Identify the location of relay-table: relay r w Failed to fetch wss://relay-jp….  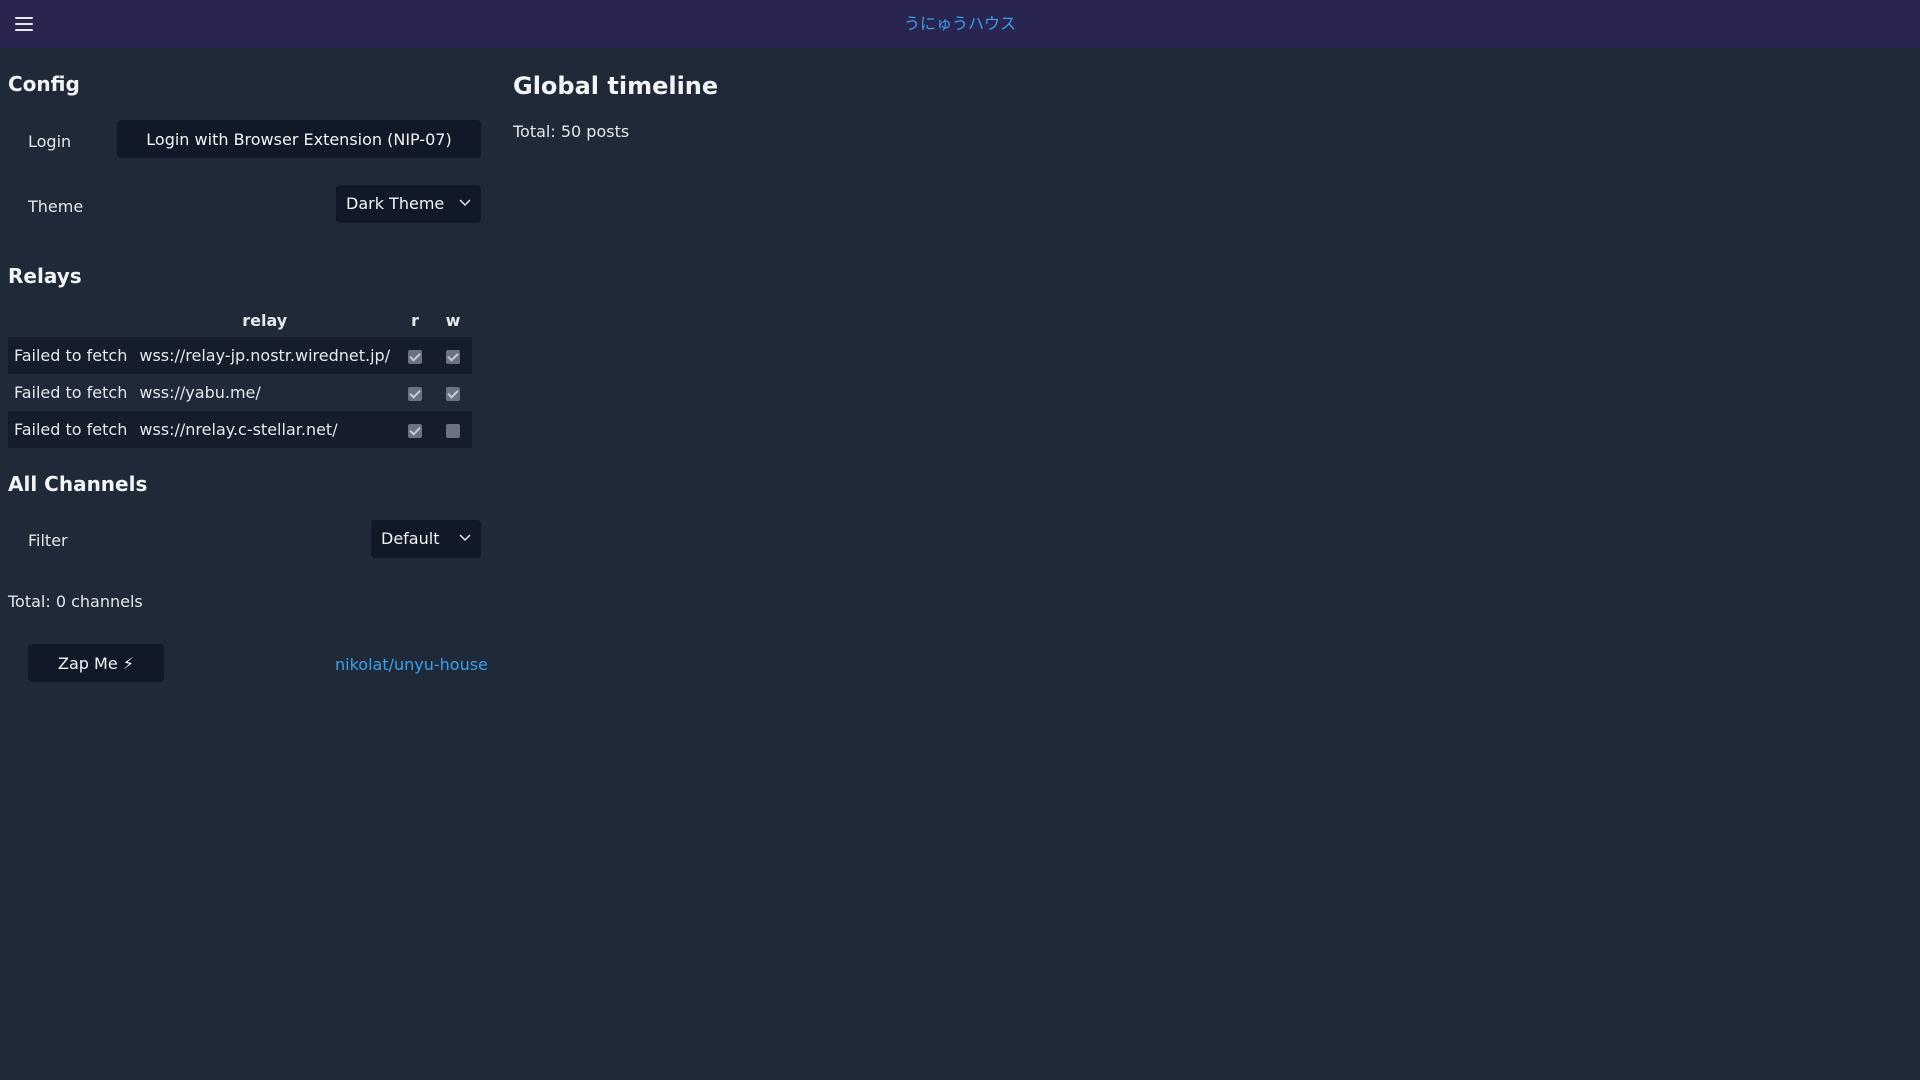
(240, 375).